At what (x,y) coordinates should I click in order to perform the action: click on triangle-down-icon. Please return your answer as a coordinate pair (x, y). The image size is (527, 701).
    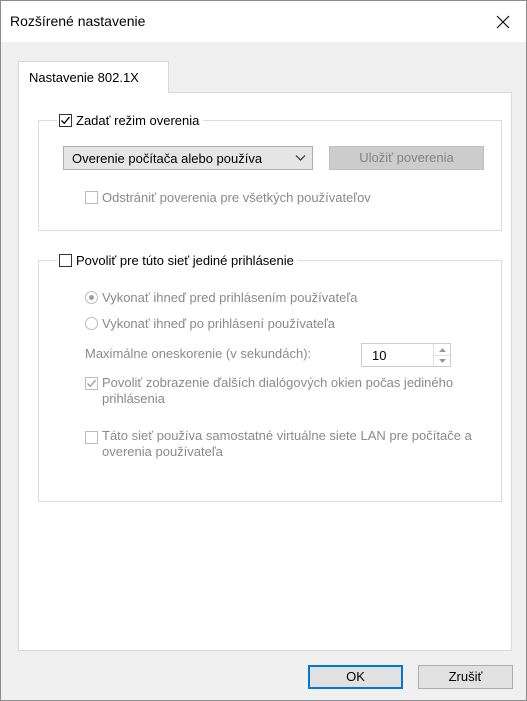
    Looking at the image, I should click on (442, 360).